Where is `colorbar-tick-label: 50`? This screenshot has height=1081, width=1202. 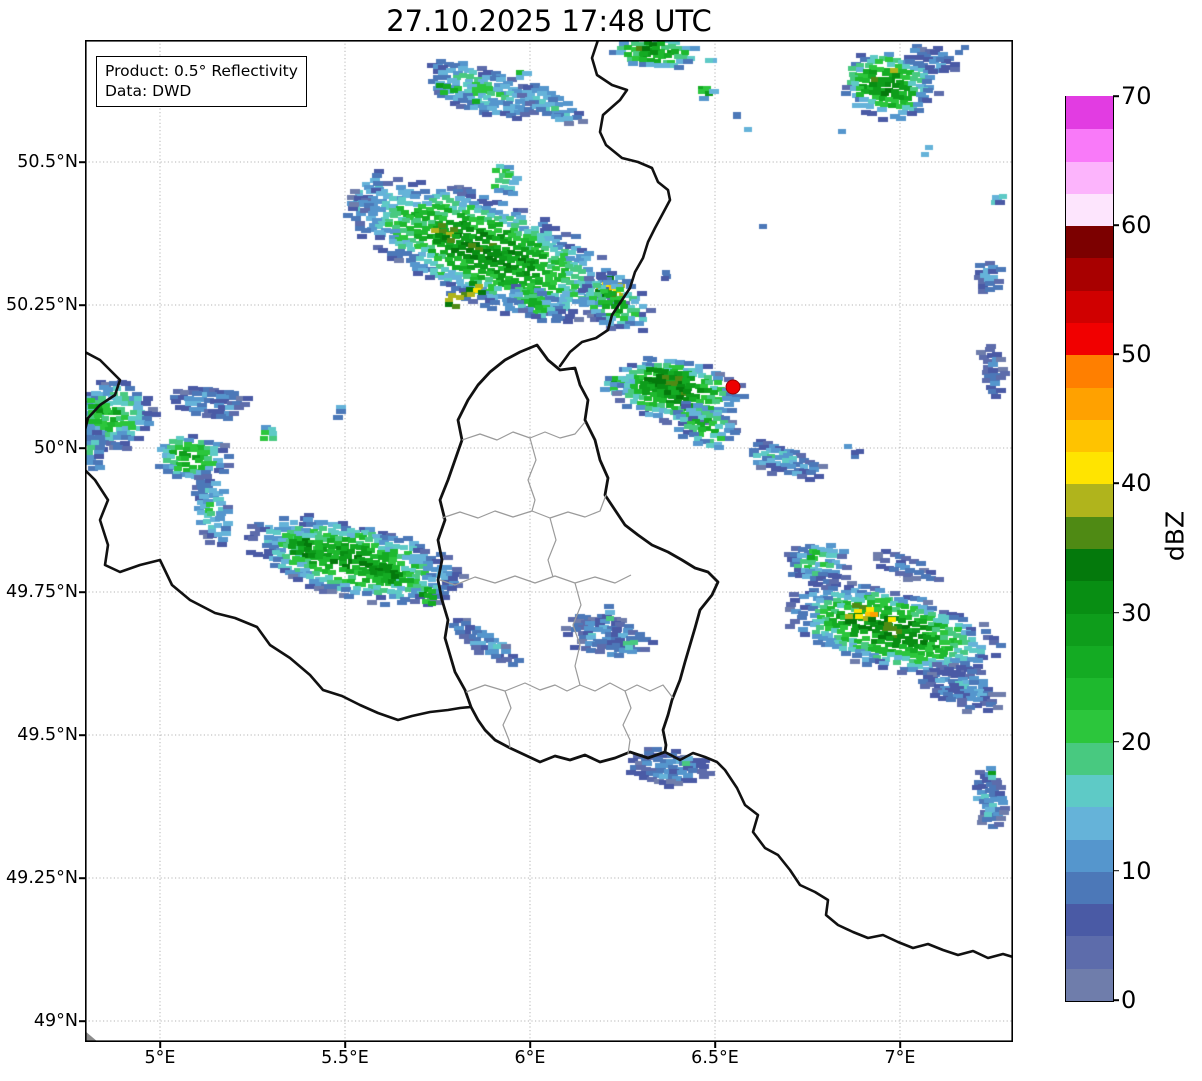 colorbar-tick-label: 50 is located at coordinates (1136, 354).